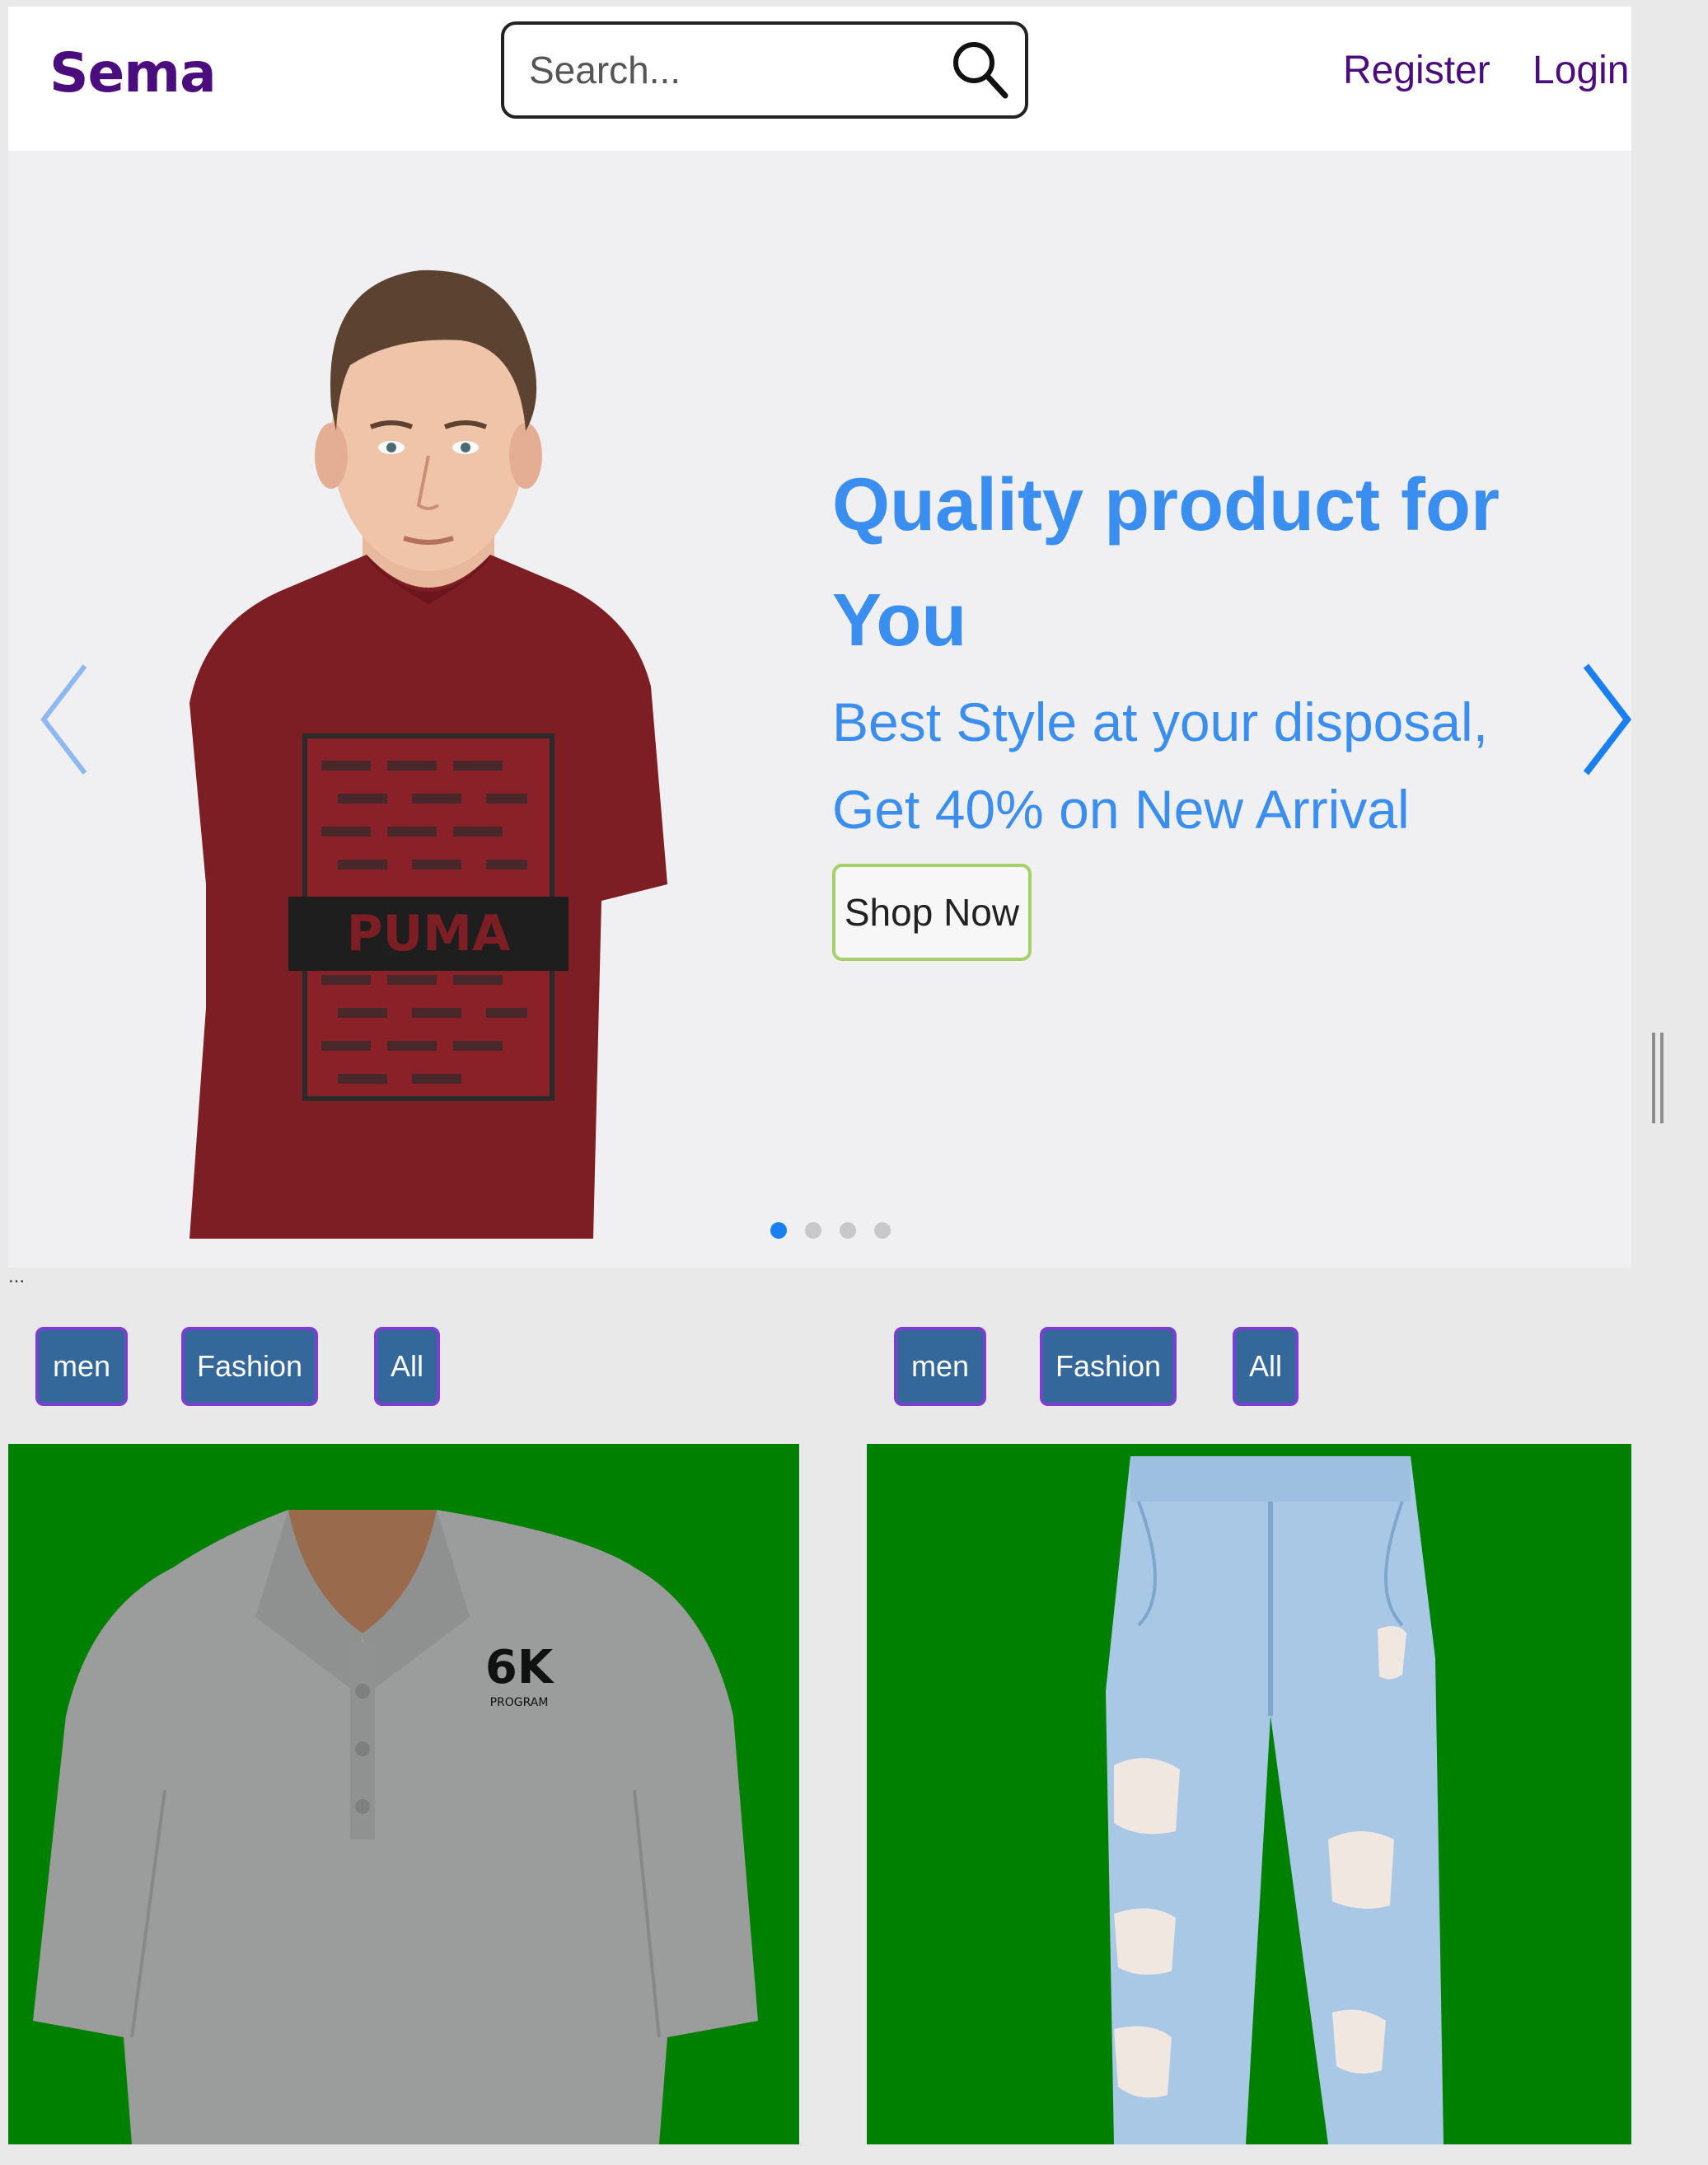 Image resolution: width=1708 pixels, height=2165 pixels. Describe the element at coordinates (1416, 70) in the screenshot. I see `register-link: Register` at that location.